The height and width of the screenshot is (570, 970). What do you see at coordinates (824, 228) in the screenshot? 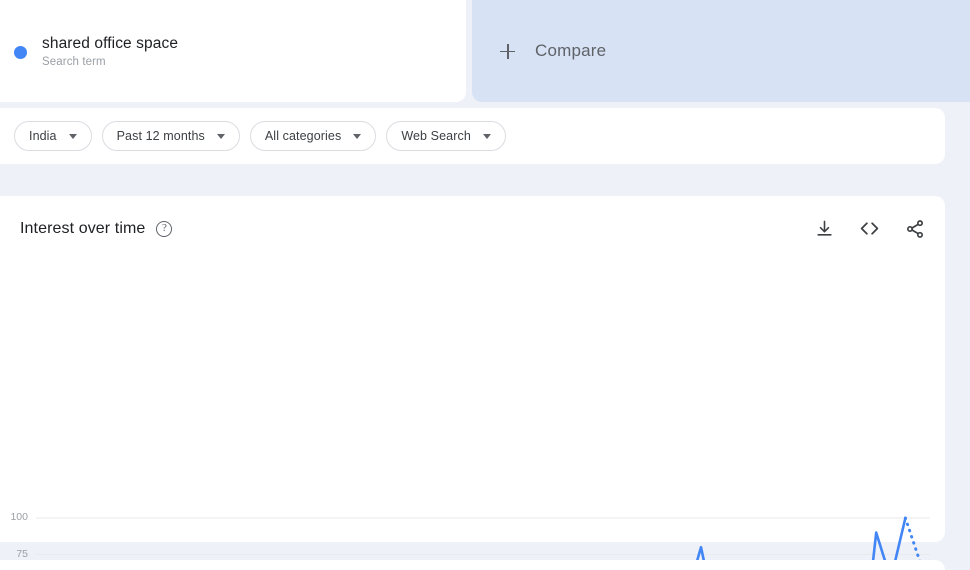
I see `download-icon` at bounding box center [824, 228].